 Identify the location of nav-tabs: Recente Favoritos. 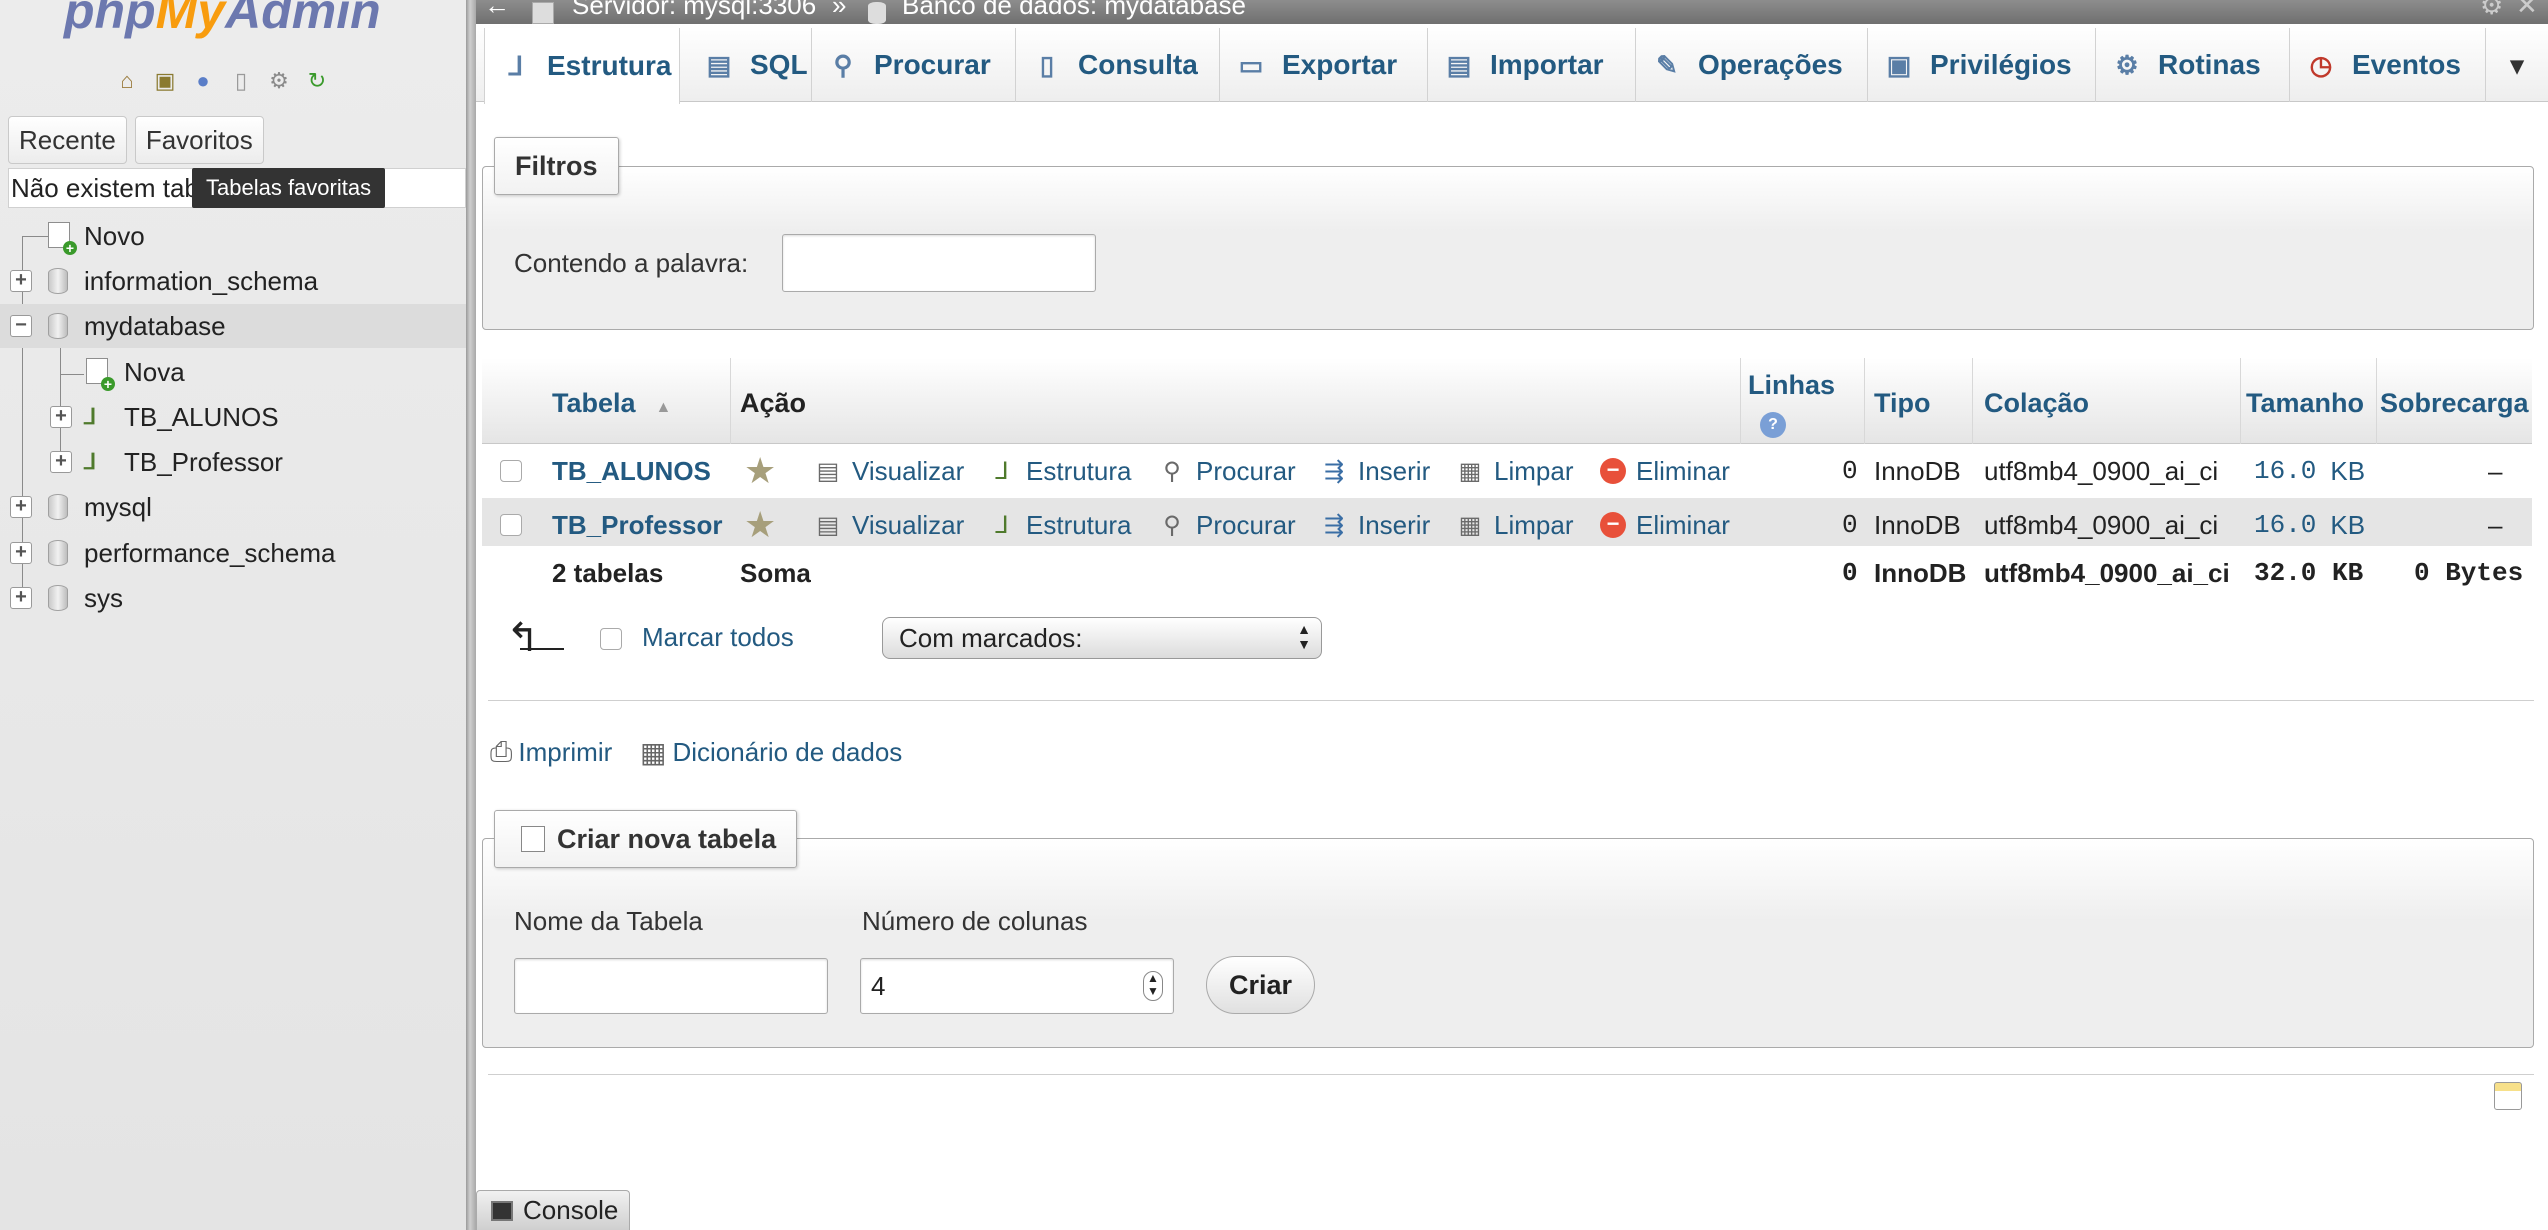
(136, 140).